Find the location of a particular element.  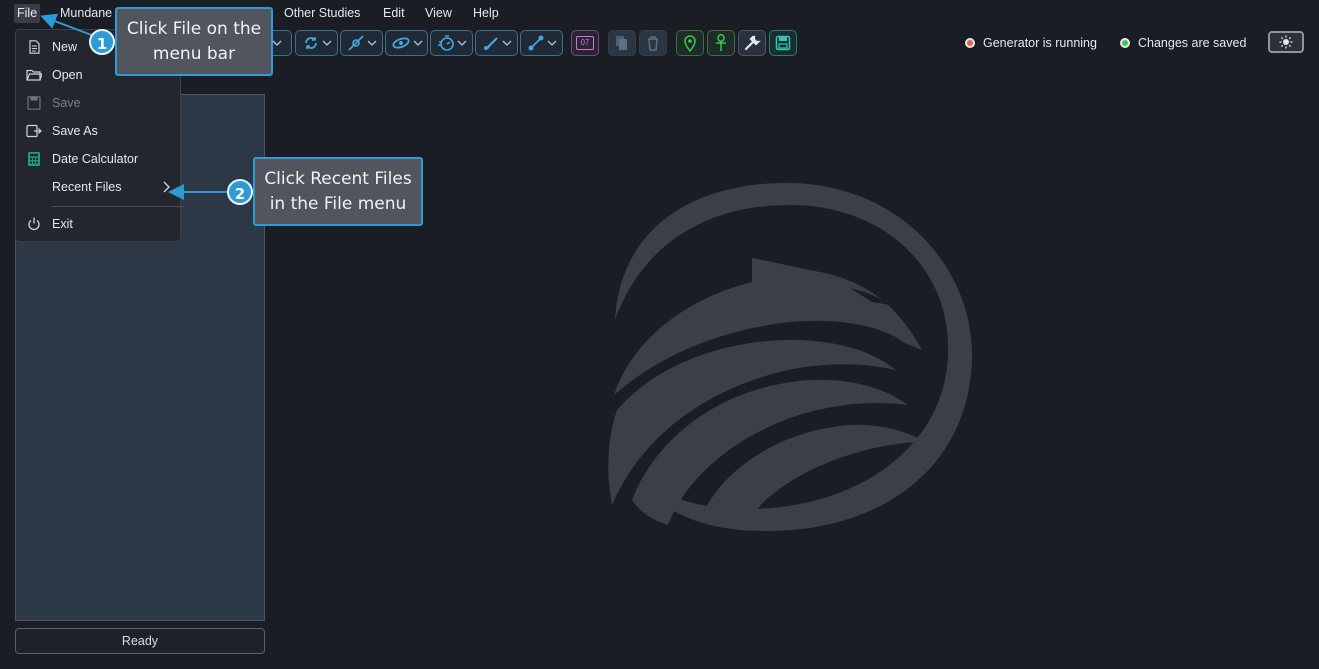

callout-2-line1: Click Recent Files is located at coordinates (338, 178).